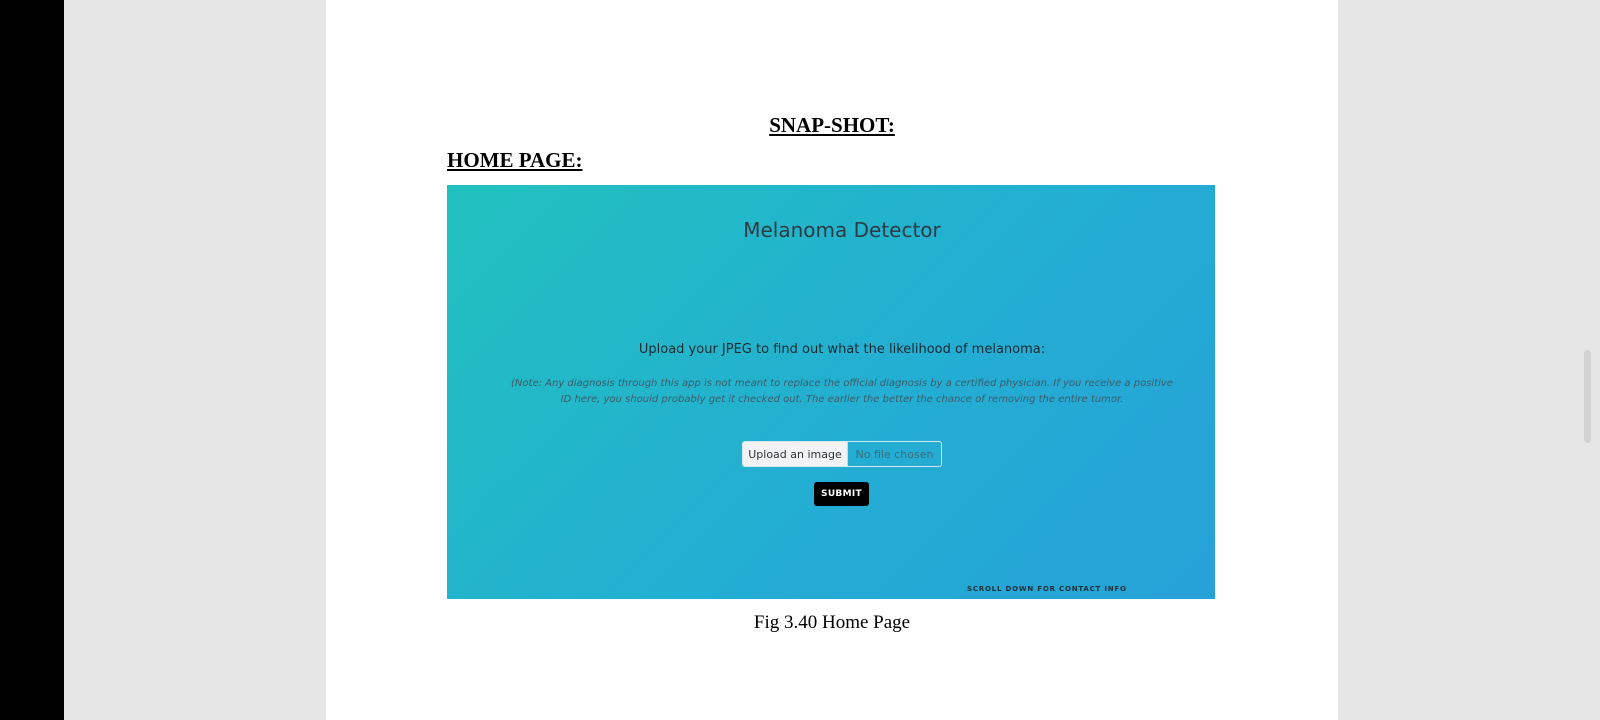 Image resolution: width=1600 pixels, height=720 pixels. I want to click on subheading: HOME PAGE:, so click(515, 160).